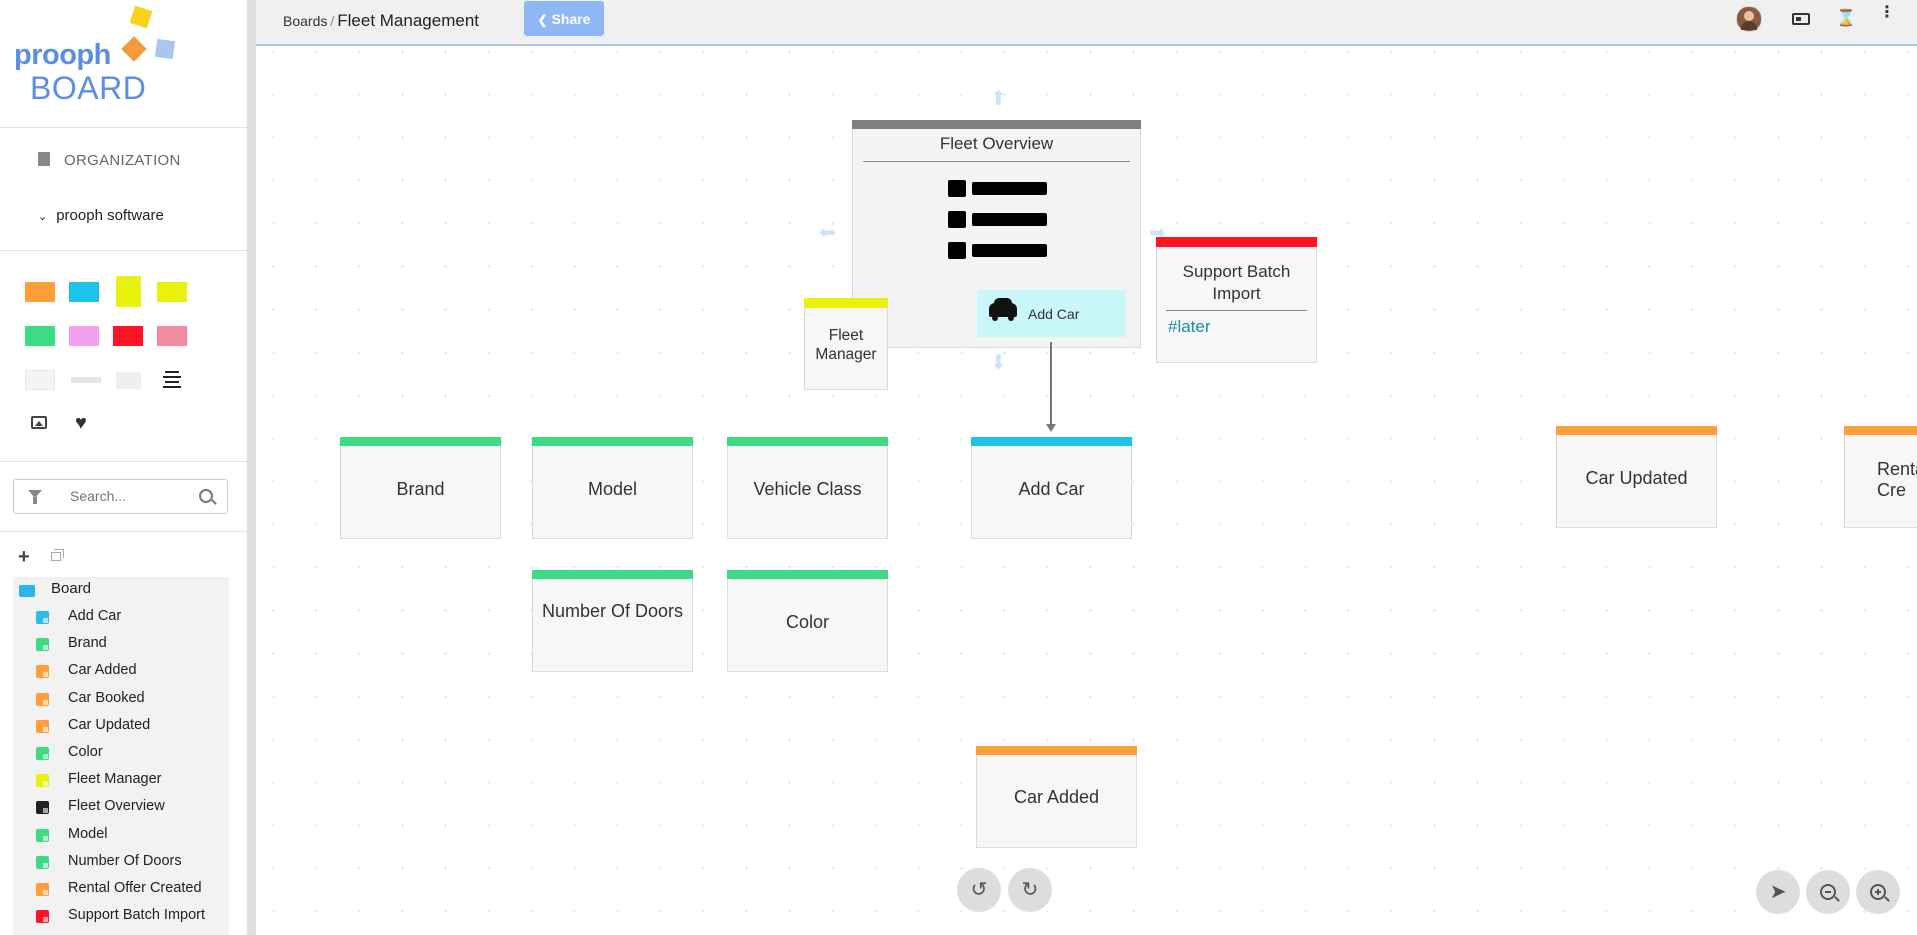  I want to click on chevron-down-icon: ⌄, so click(43, 217).